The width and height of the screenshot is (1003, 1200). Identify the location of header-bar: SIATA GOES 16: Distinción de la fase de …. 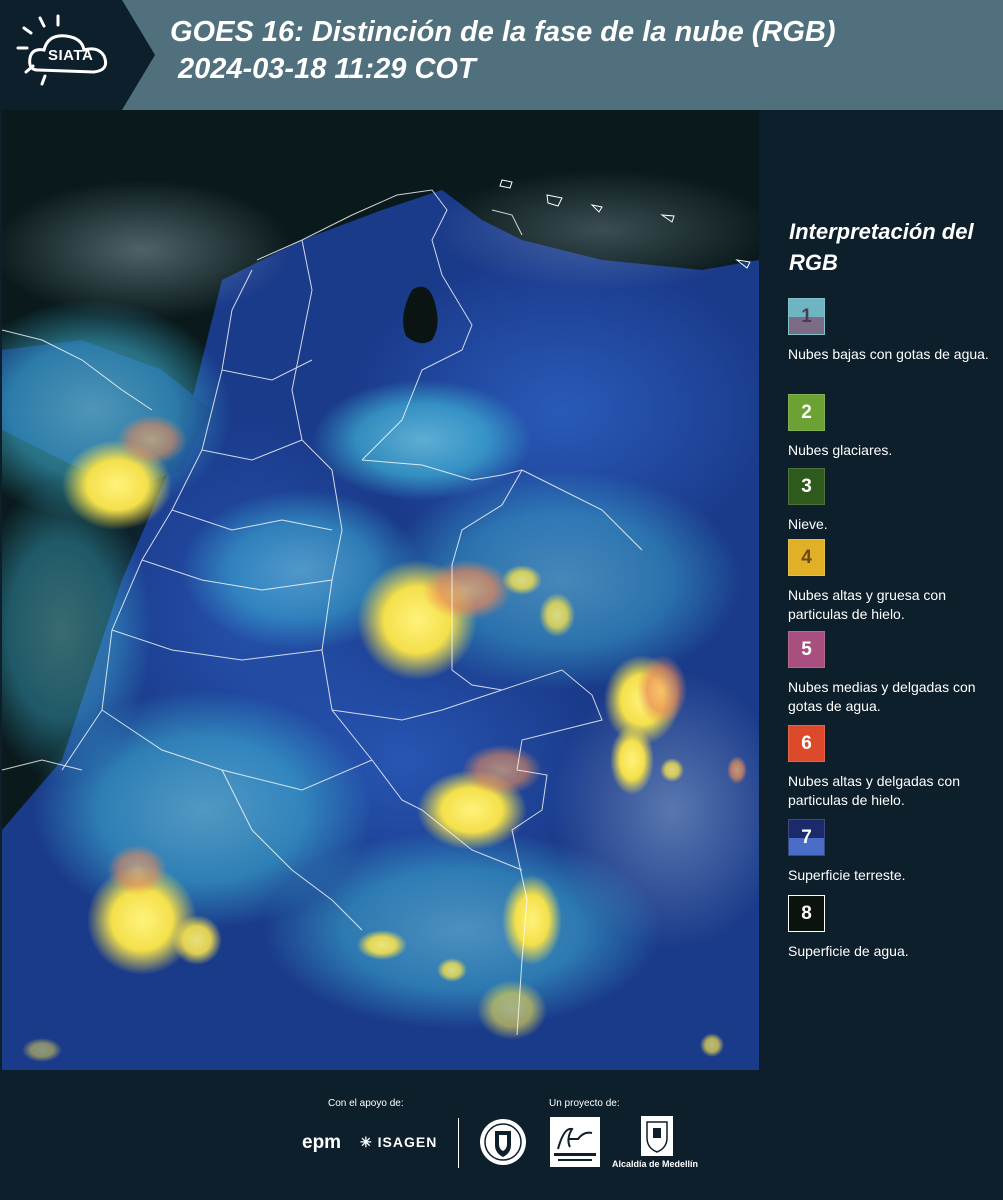
(501, 55).